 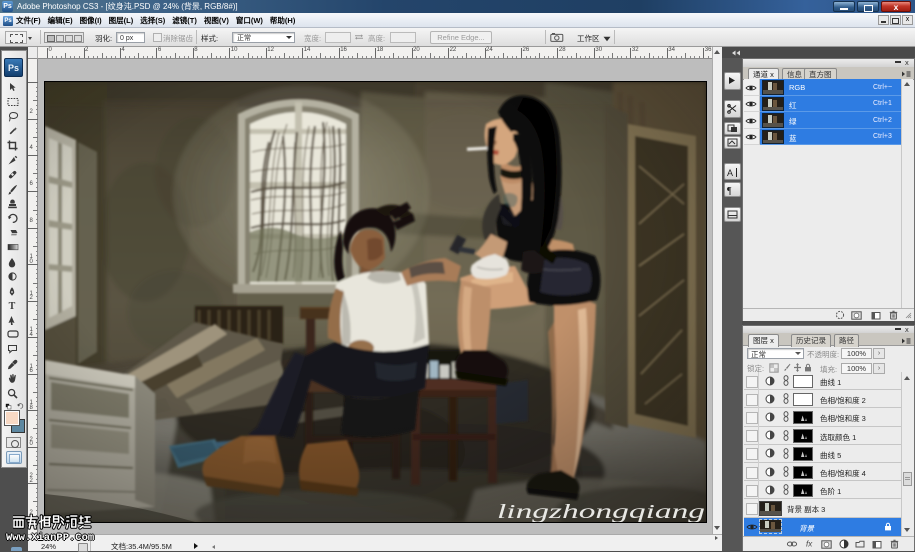 I want to click on svg-text: lingzhongqiang, so click(x=601, y=511).